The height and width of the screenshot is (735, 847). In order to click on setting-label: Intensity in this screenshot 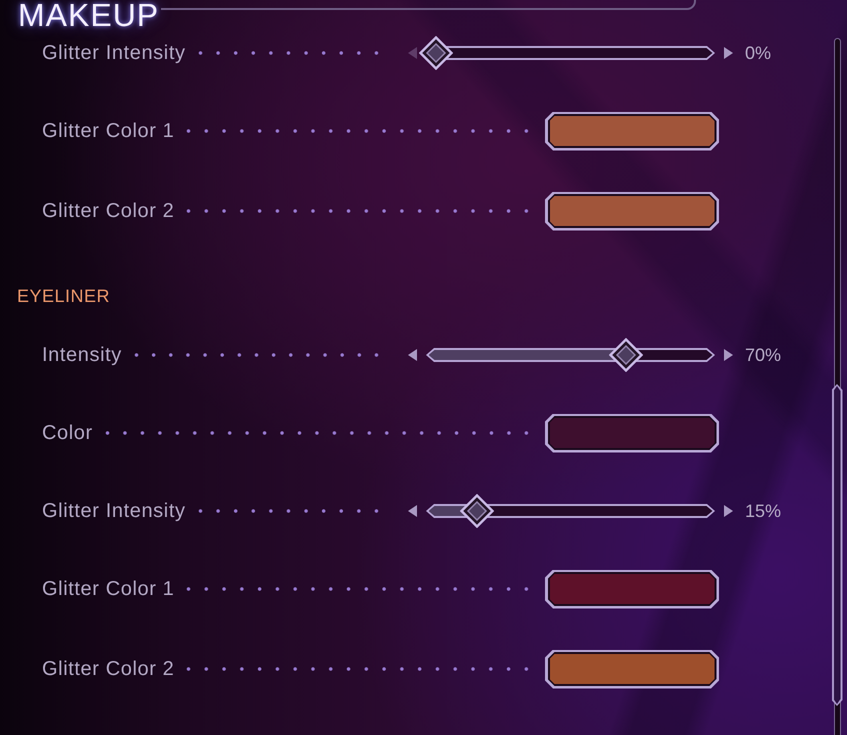, I will do `click(82, 355)`.